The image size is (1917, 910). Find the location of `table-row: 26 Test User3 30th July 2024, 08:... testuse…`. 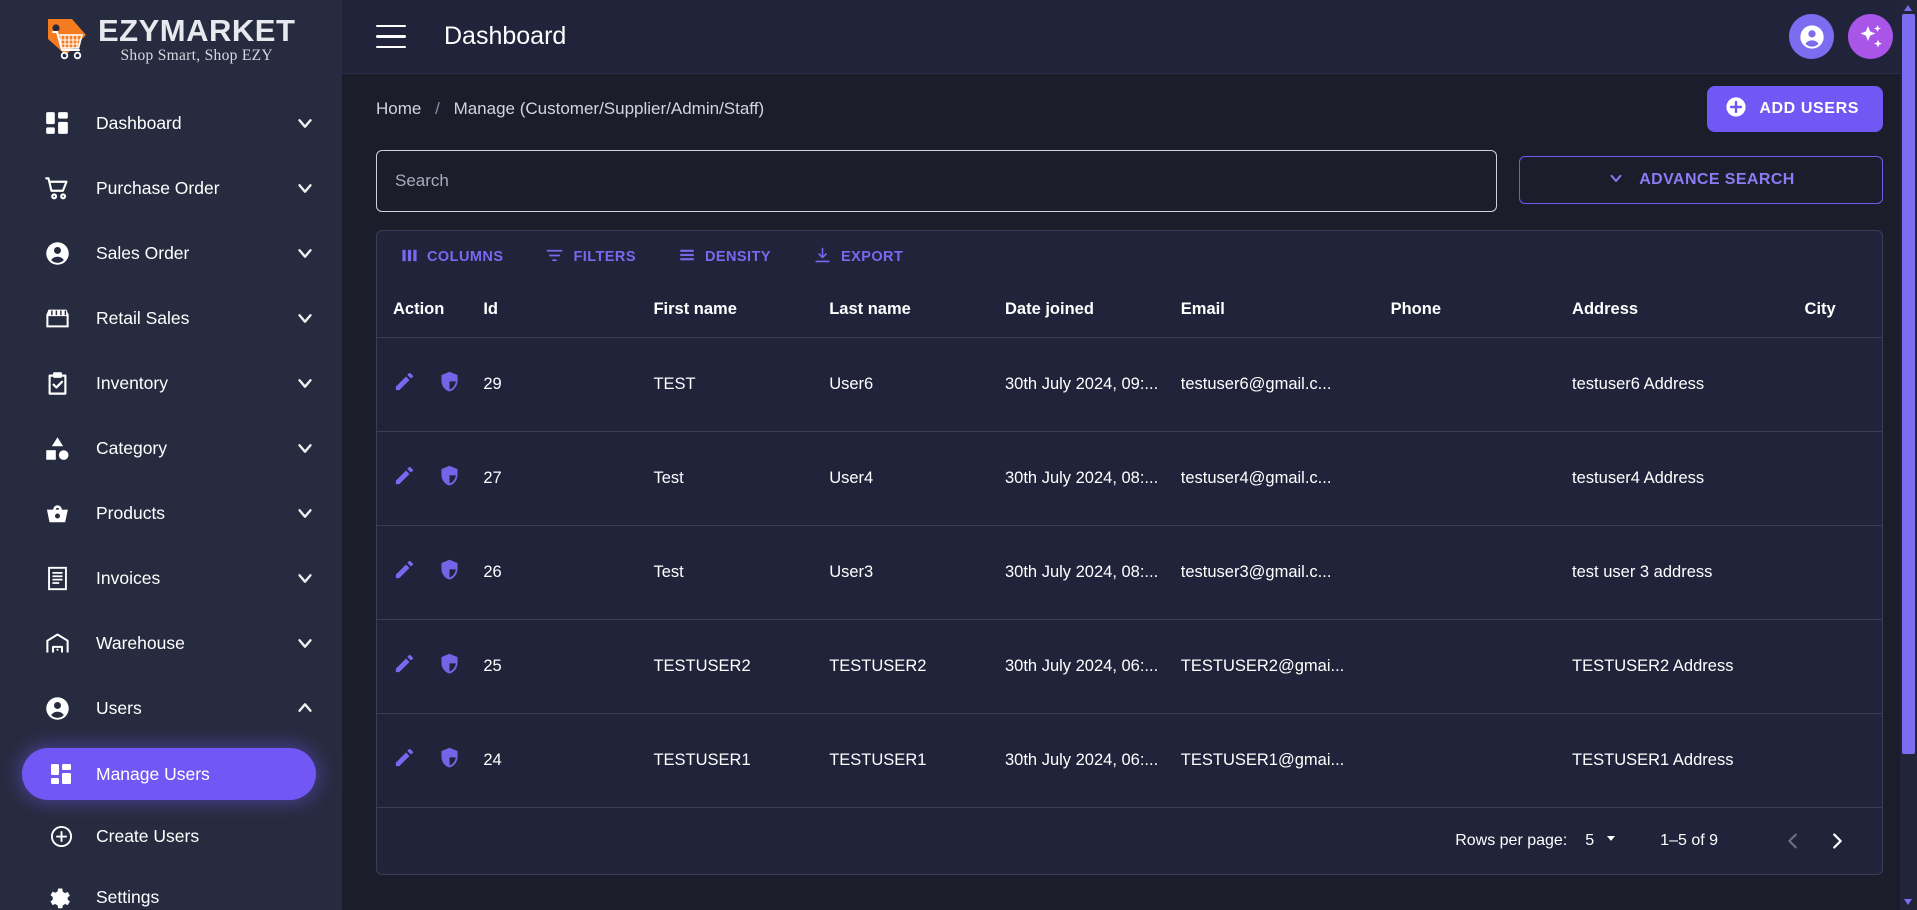

table-row: 26 Test User3 30th July 2024, 08:... testuse… is located at coordinates (1129, 572).